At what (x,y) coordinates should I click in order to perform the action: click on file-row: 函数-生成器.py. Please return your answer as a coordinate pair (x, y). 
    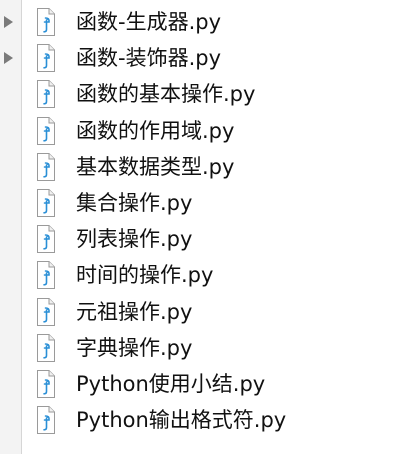
    Looking at the image, I should click on (204, 22).